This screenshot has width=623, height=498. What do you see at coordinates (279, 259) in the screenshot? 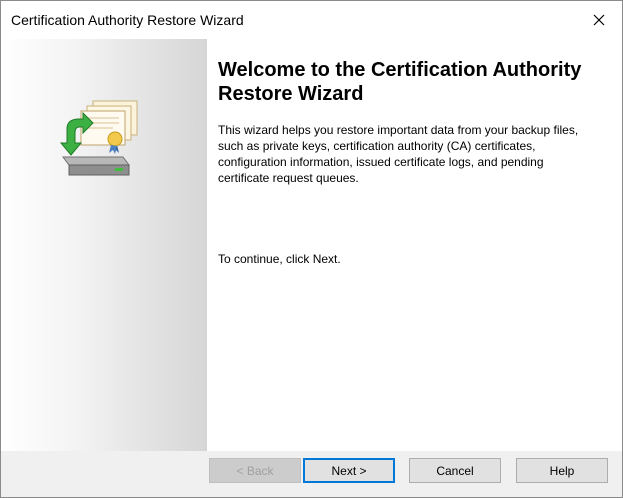
I see `continue-instruction: To continue, click Next.` at bounding box center [279, 259].